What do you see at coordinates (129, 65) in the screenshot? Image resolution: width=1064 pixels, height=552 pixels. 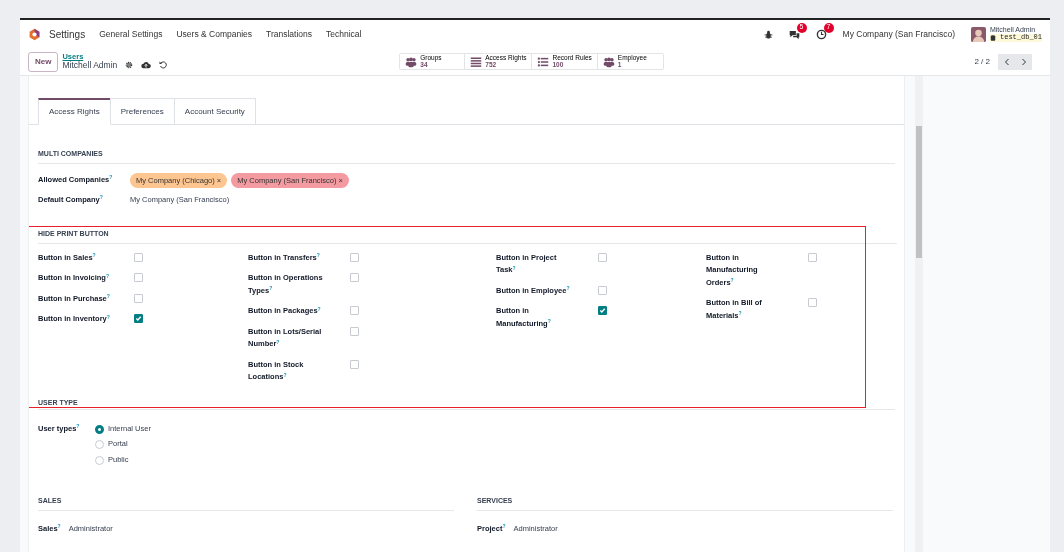 I see `gear-icon` at bounding box center [129, 65].